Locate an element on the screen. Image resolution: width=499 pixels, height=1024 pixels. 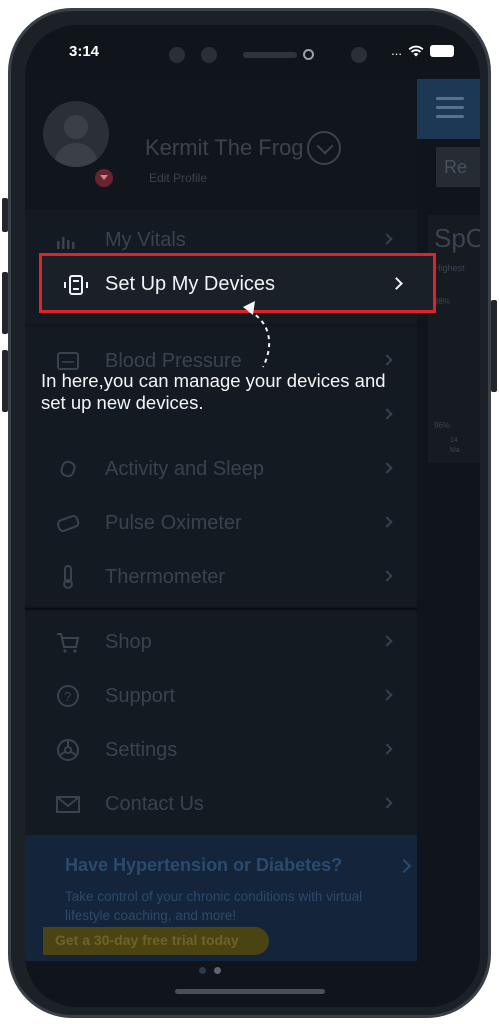
menu-item-label: Settings is located at coordinates (141, 750).